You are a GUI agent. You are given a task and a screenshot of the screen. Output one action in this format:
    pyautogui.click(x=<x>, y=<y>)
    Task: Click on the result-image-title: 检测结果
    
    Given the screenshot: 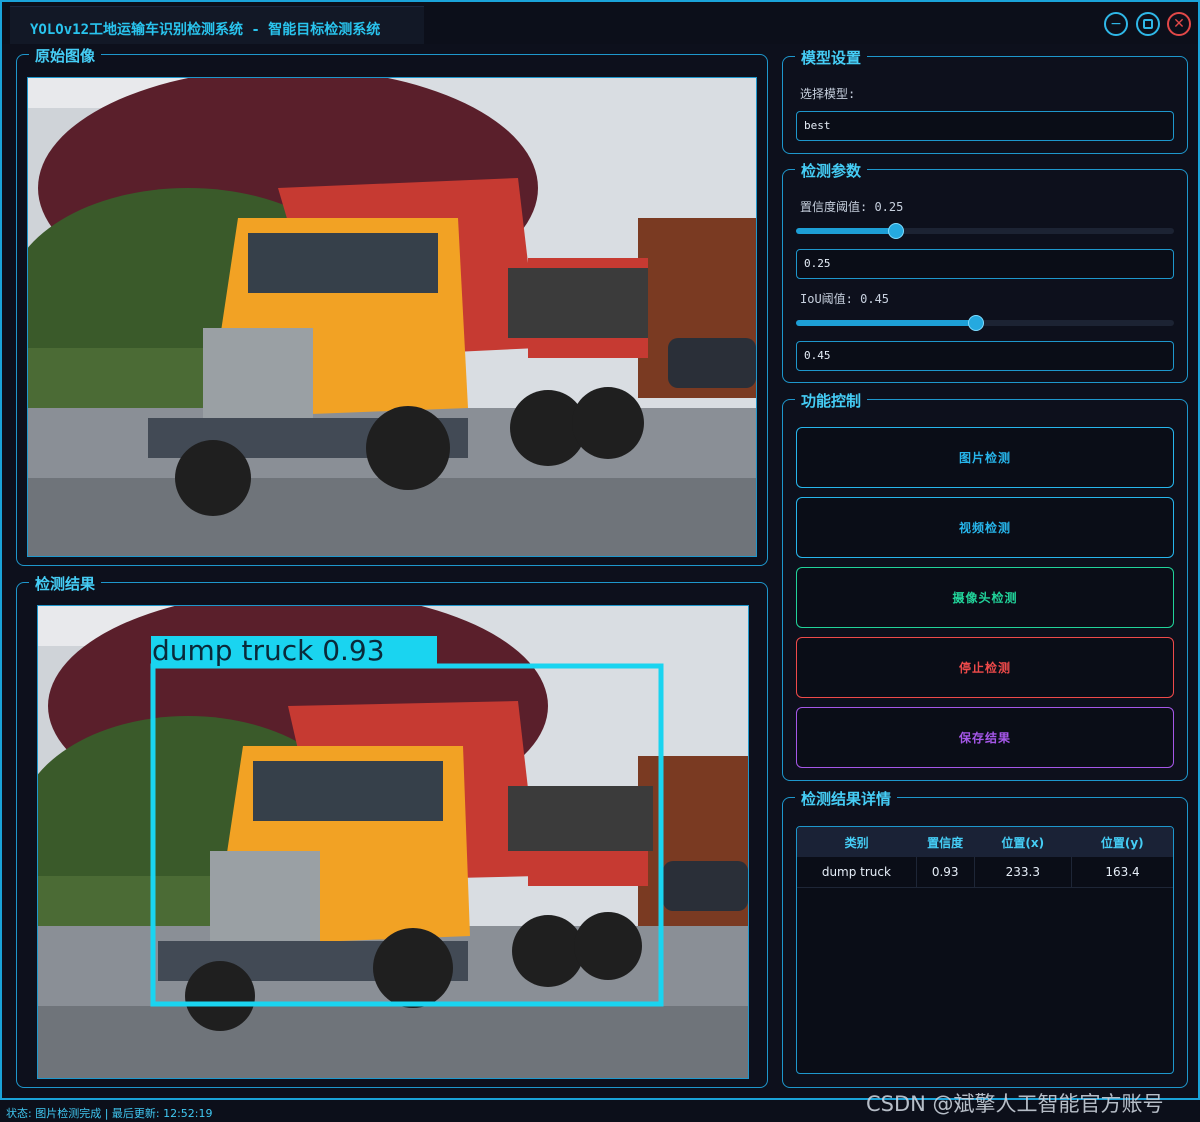 What is the action you would take?
    pyautogui.click(x=65, y=583)
    